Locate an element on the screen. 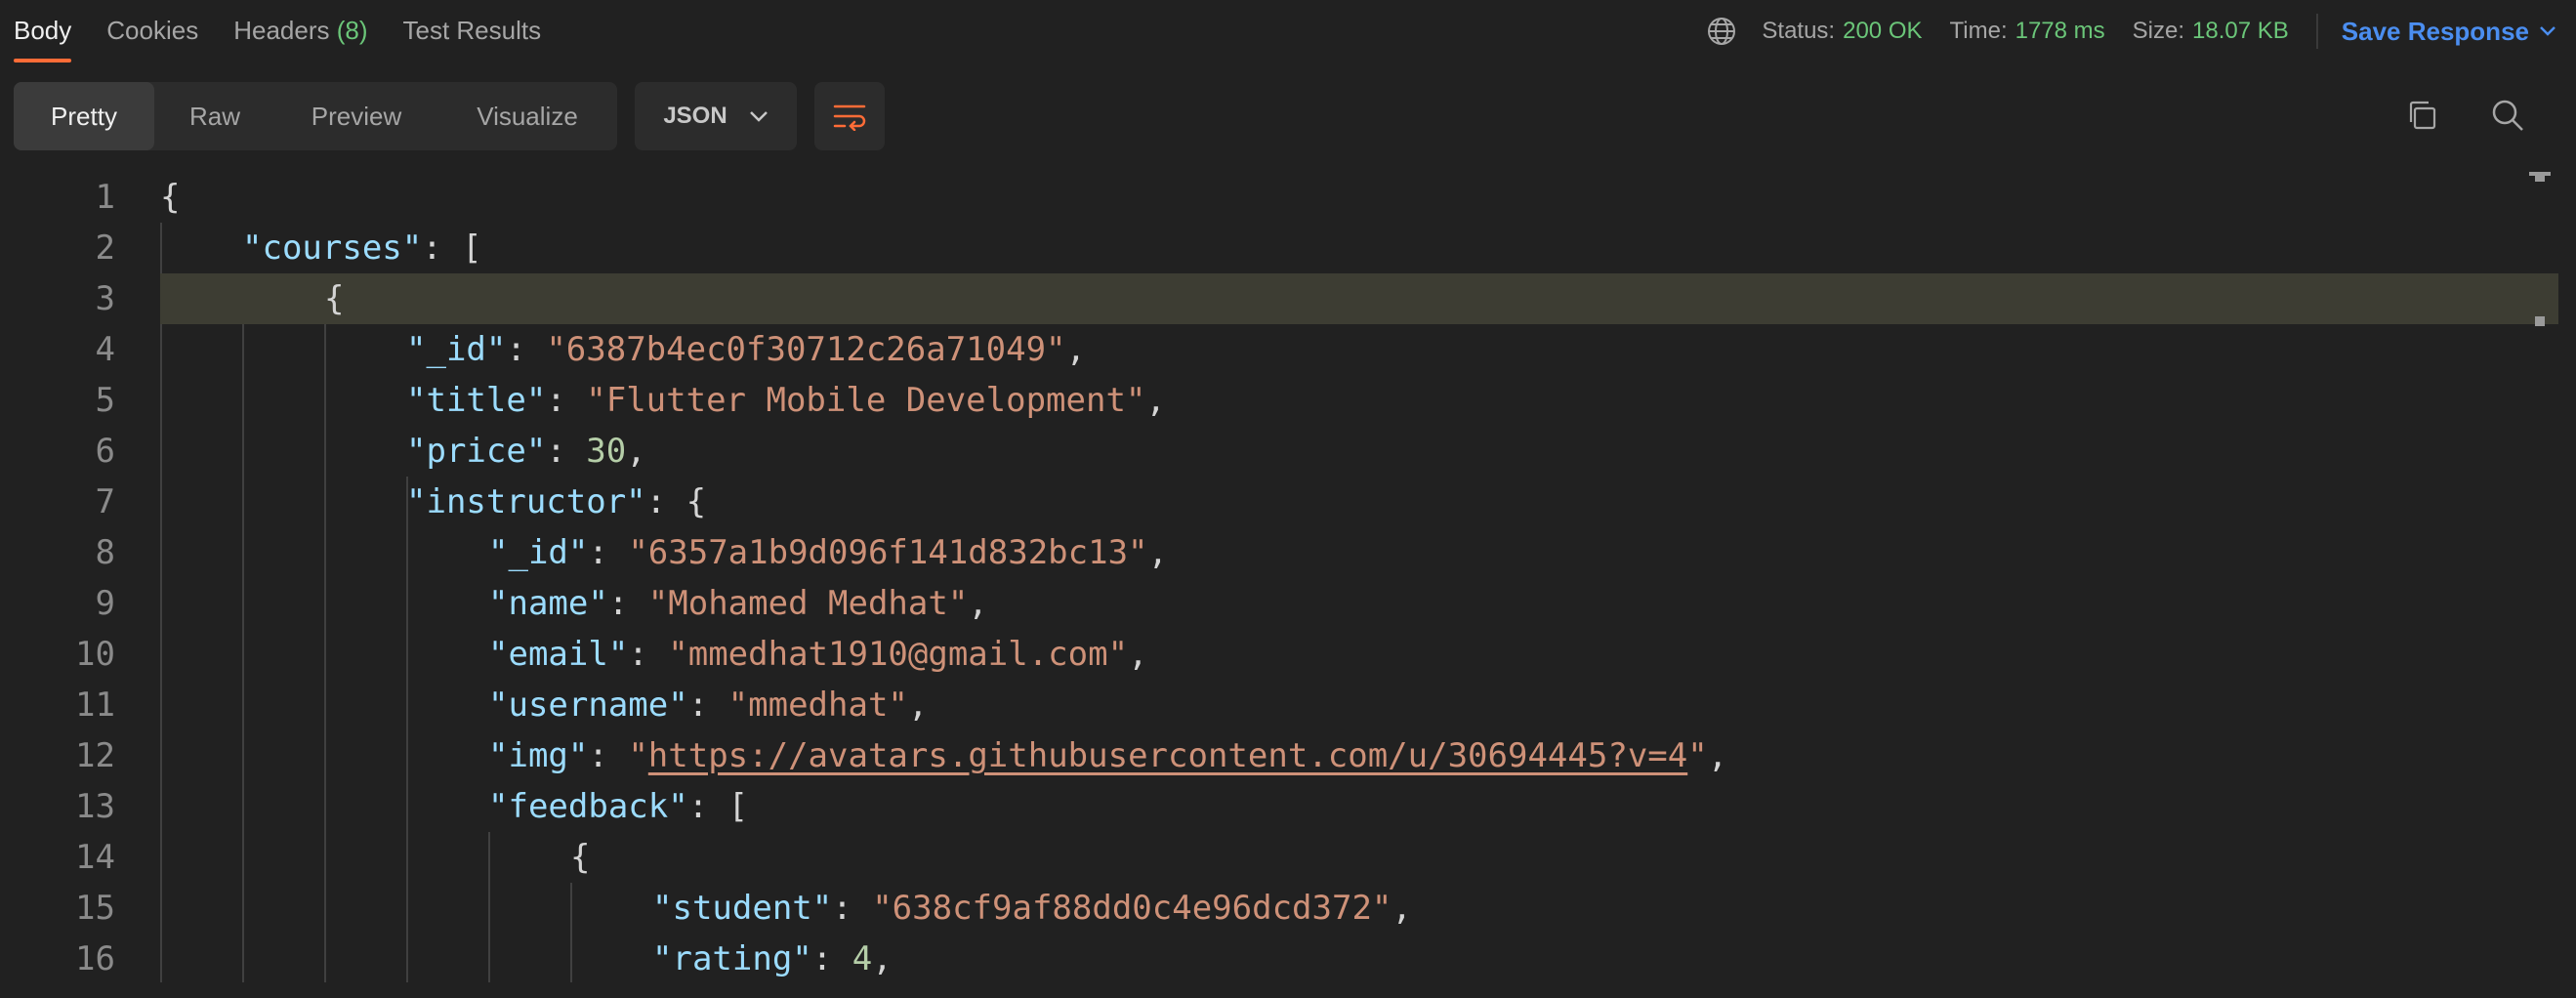 Image resolution: width=2576 pixels, height=998 pixels. view-preview-label: Preview is located at coordinates (356, 116).